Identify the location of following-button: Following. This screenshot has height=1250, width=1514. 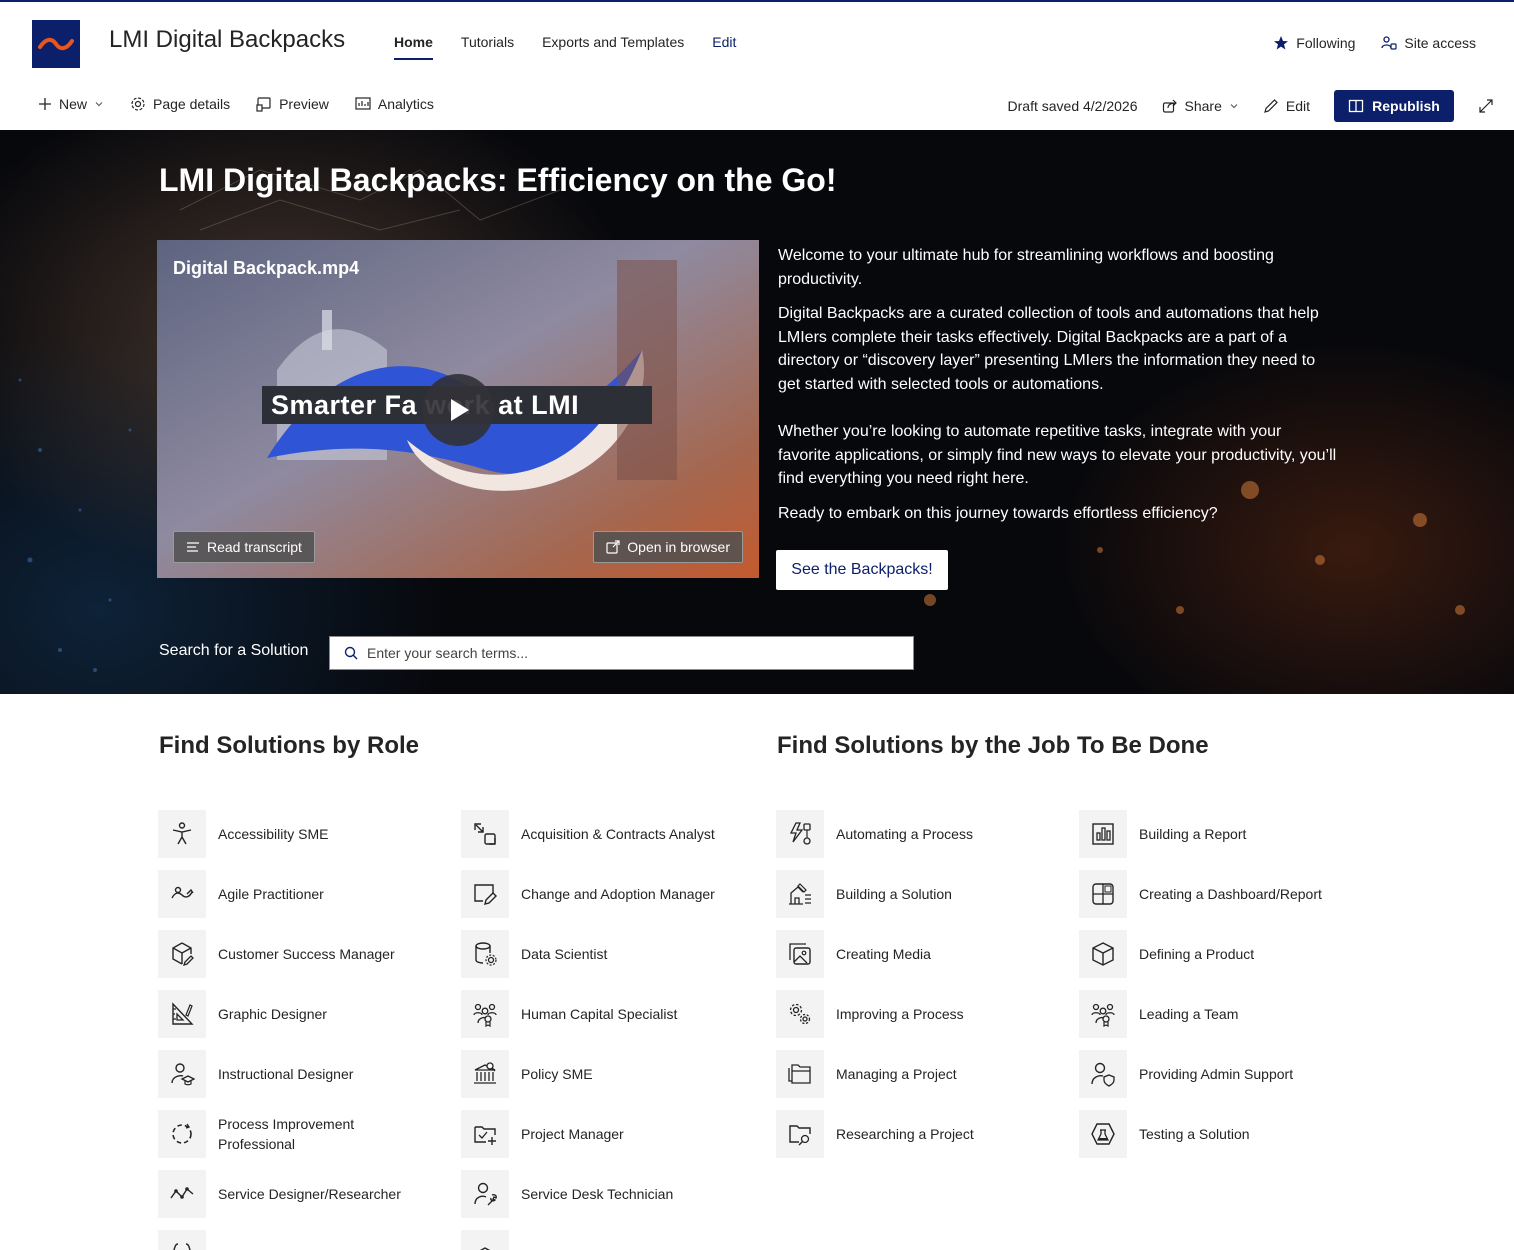
(1314, 43).